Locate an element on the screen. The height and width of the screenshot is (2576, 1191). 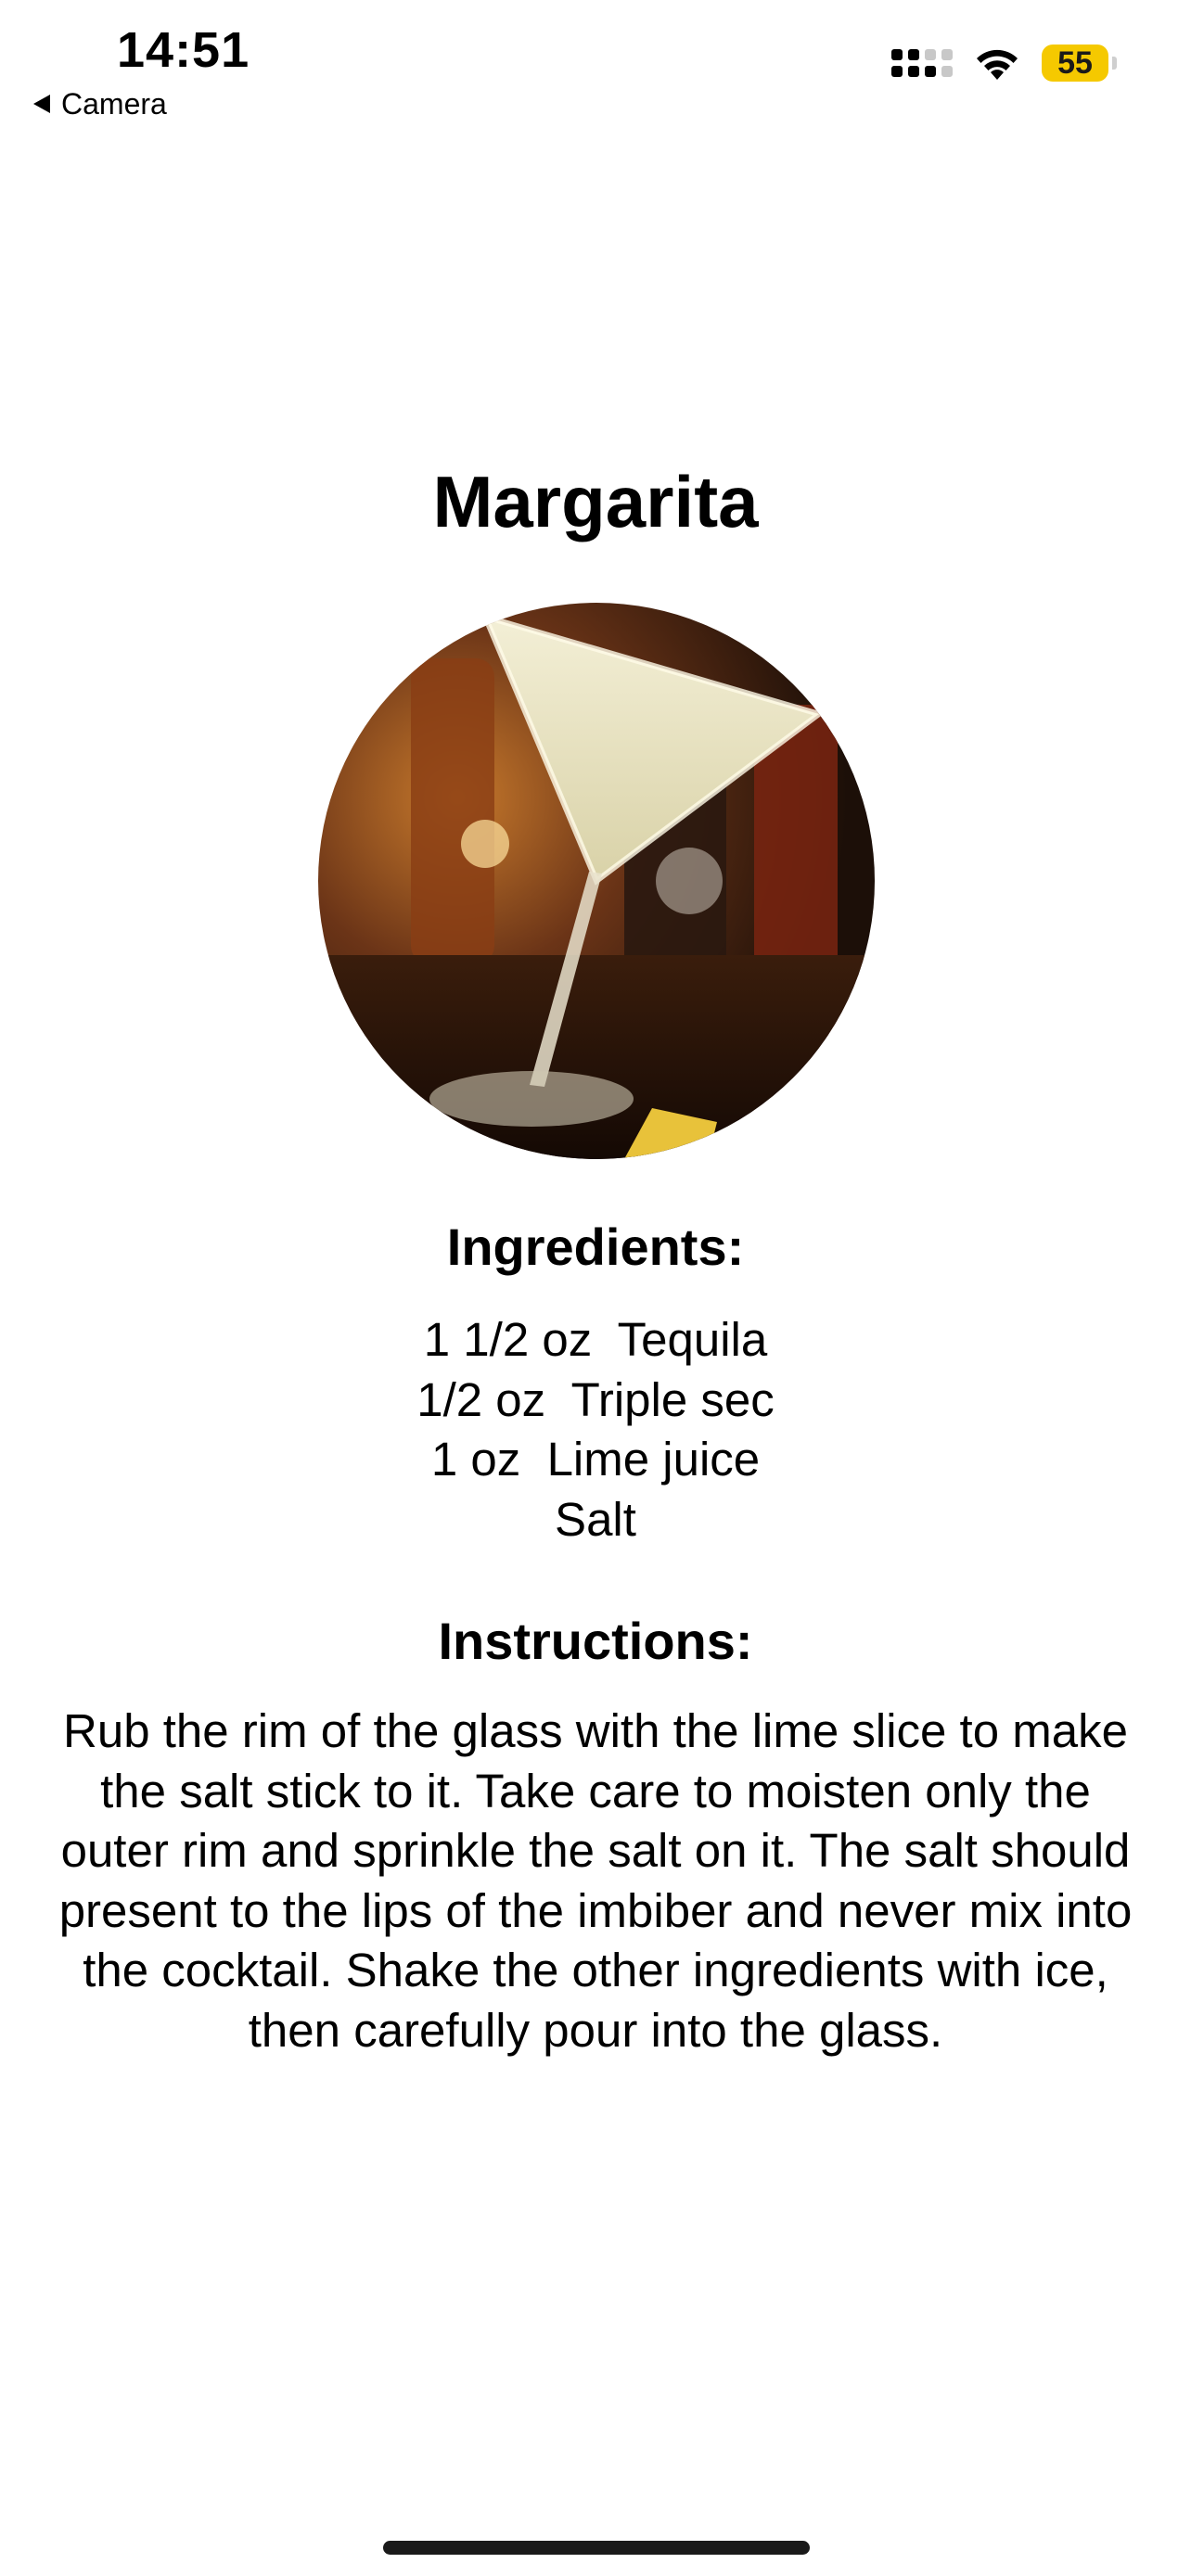
battery-tip is located at coordinates (1114, 64).